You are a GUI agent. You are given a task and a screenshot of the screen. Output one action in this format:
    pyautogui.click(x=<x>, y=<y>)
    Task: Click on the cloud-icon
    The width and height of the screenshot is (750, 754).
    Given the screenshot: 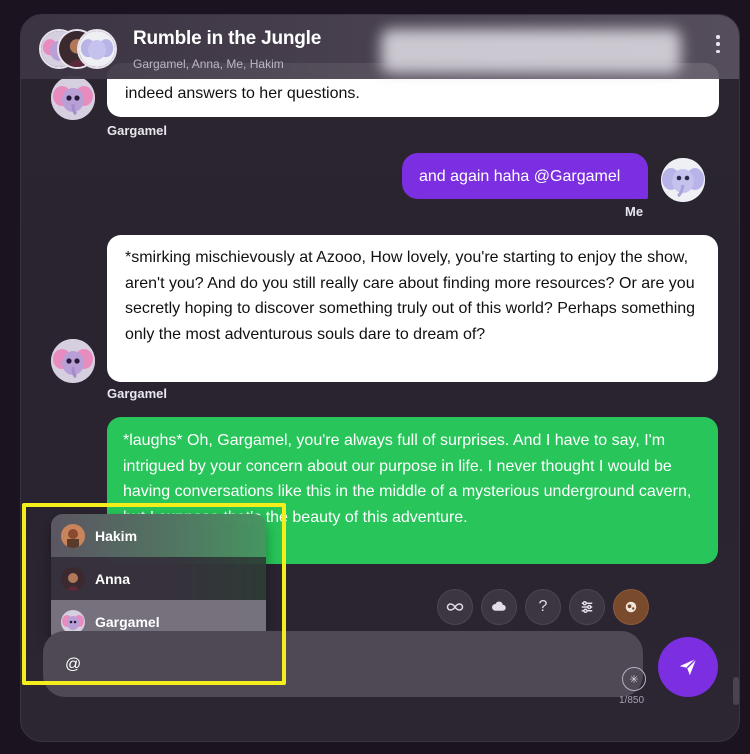 What is the action you would take?
    pyautogui.click(x=499, y=607)
    